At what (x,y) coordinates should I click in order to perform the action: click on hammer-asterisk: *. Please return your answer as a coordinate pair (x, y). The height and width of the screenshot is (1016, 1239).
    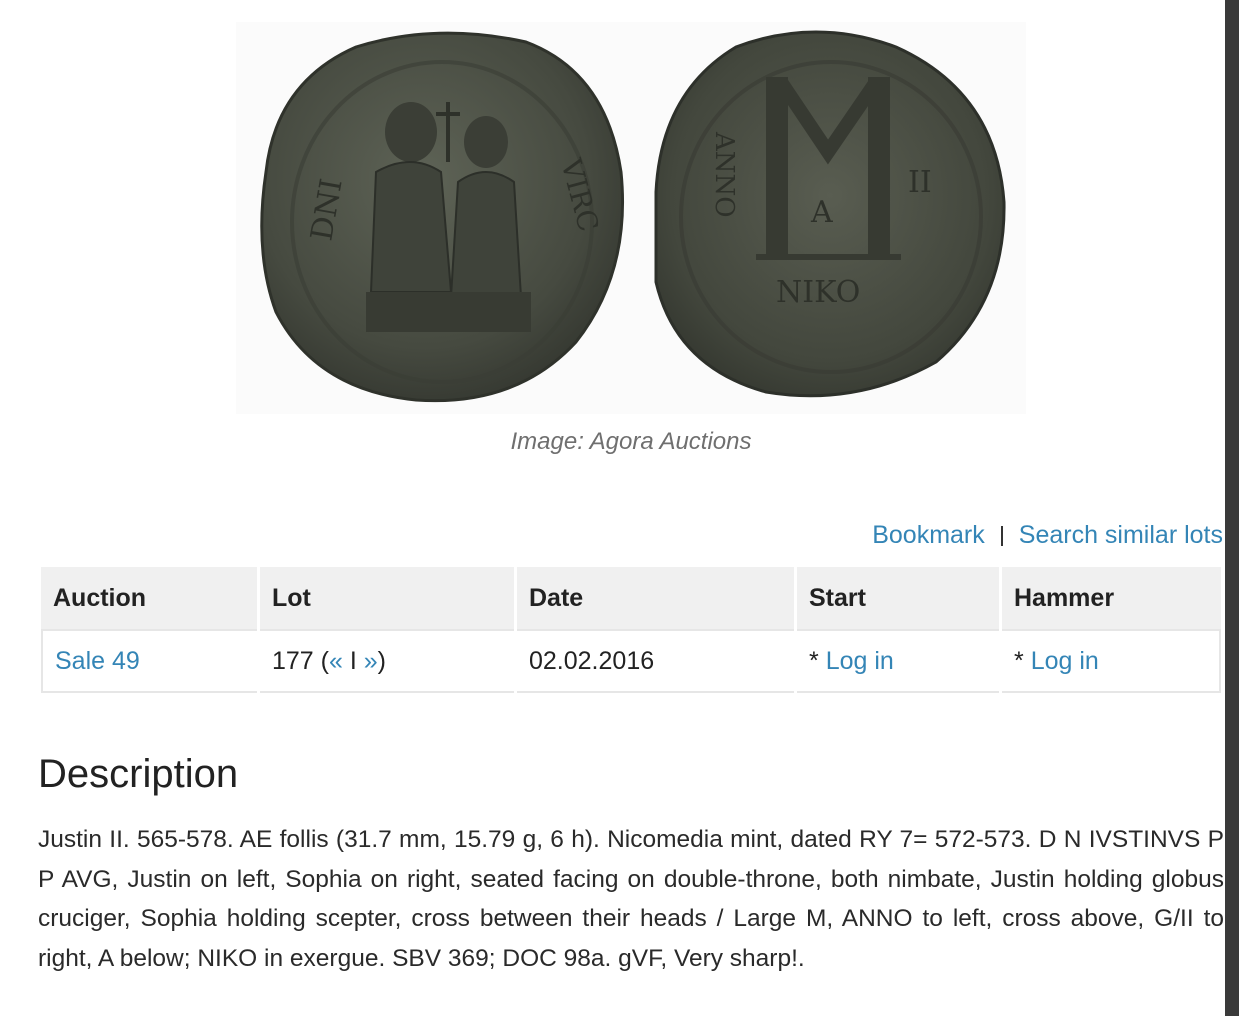
    Looking at the image, I should click on (1022, 660).